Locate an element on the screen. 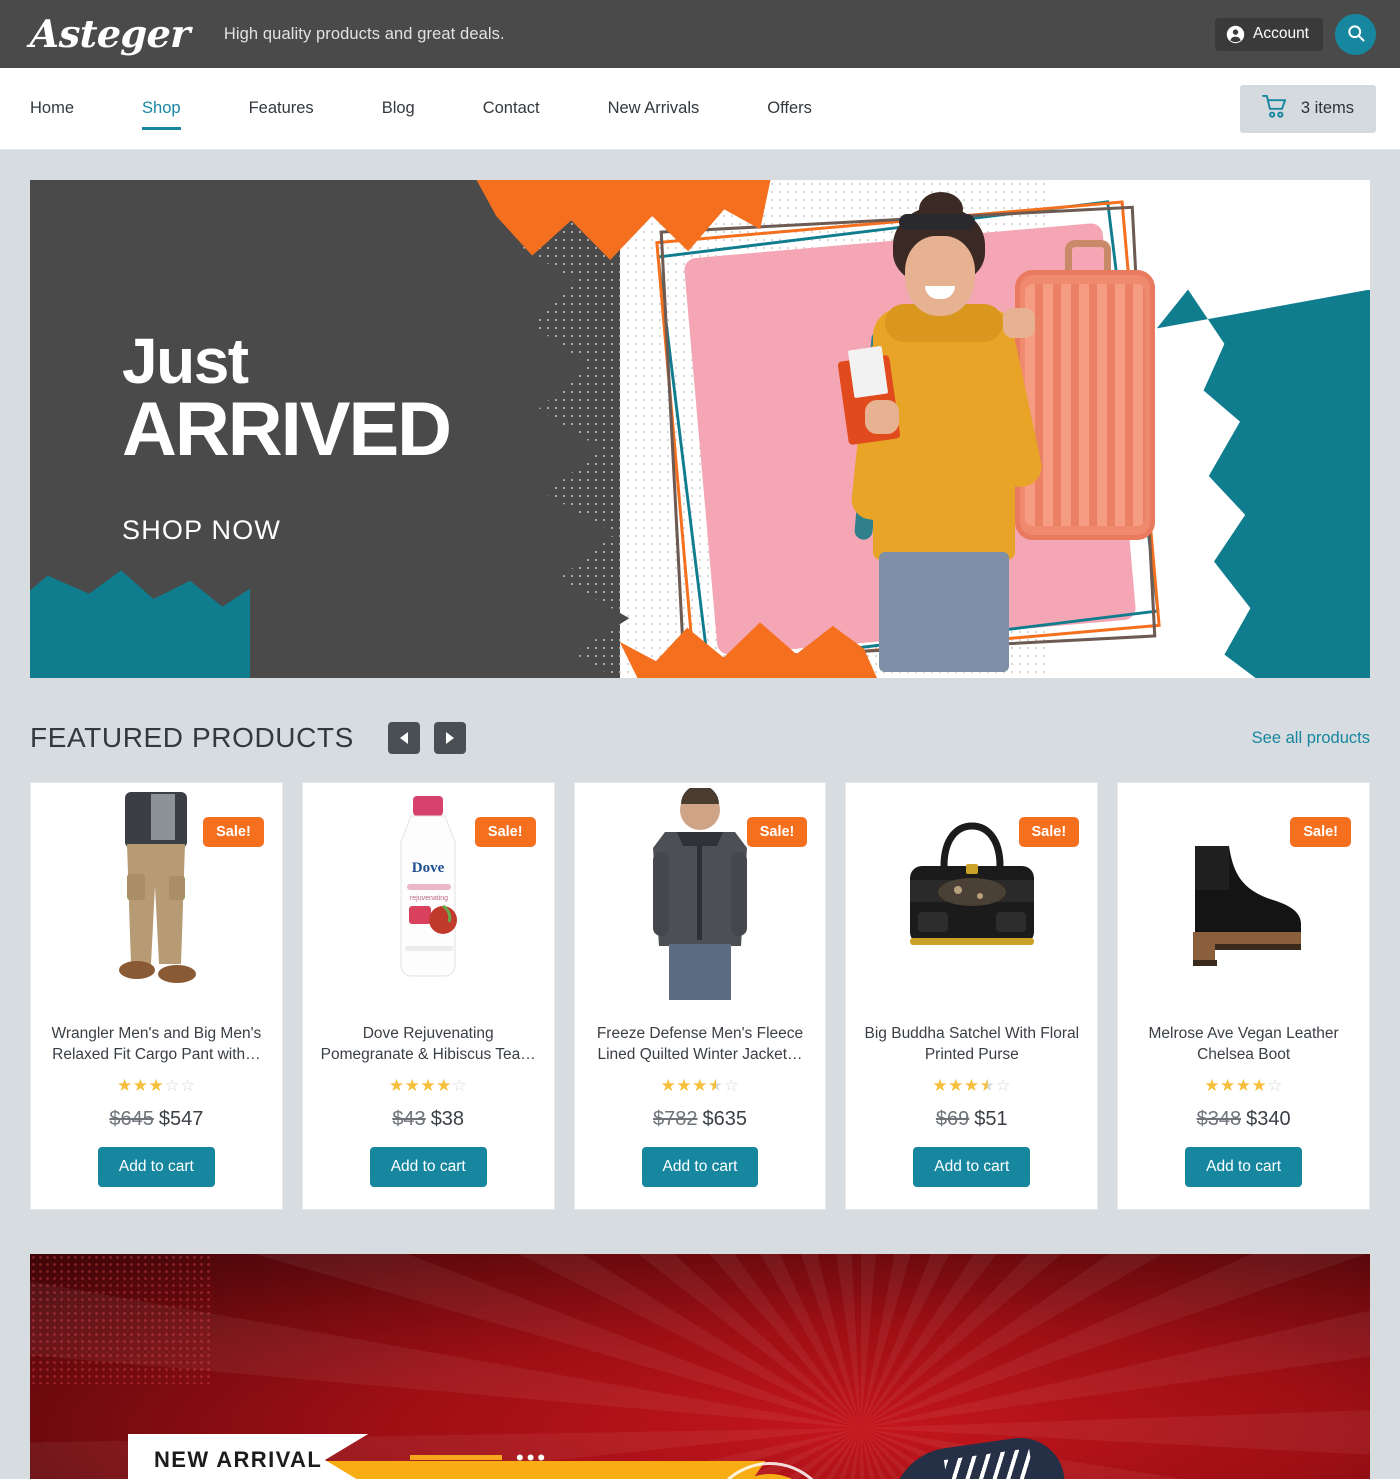 This screenshot has height=1479, width=1400. product-price: $69 $51 is located at coordinates (972, 1119).